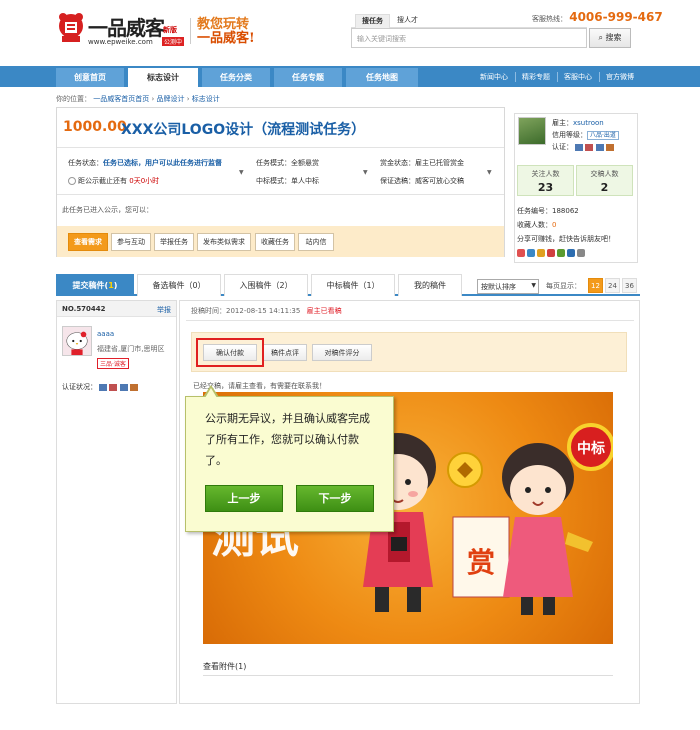 This screenshot has height=730, width=700. I want to click on reward-status: 赏金状态：雇主已托管赏金, so click(422, 163).